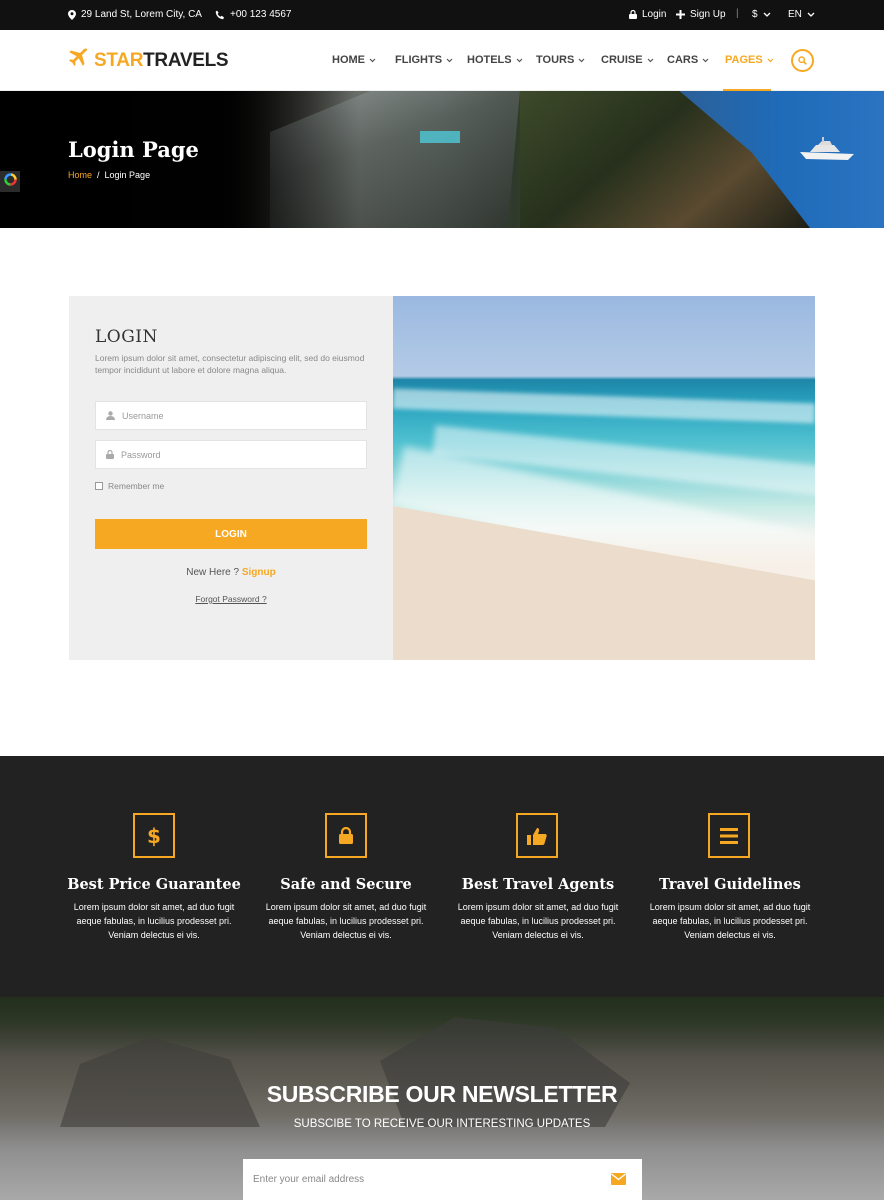 Image resolution: width=884 pixels, height=1200 pixels. I want to click on nav-item-flights: FLIGHTS, so click(424, 60).